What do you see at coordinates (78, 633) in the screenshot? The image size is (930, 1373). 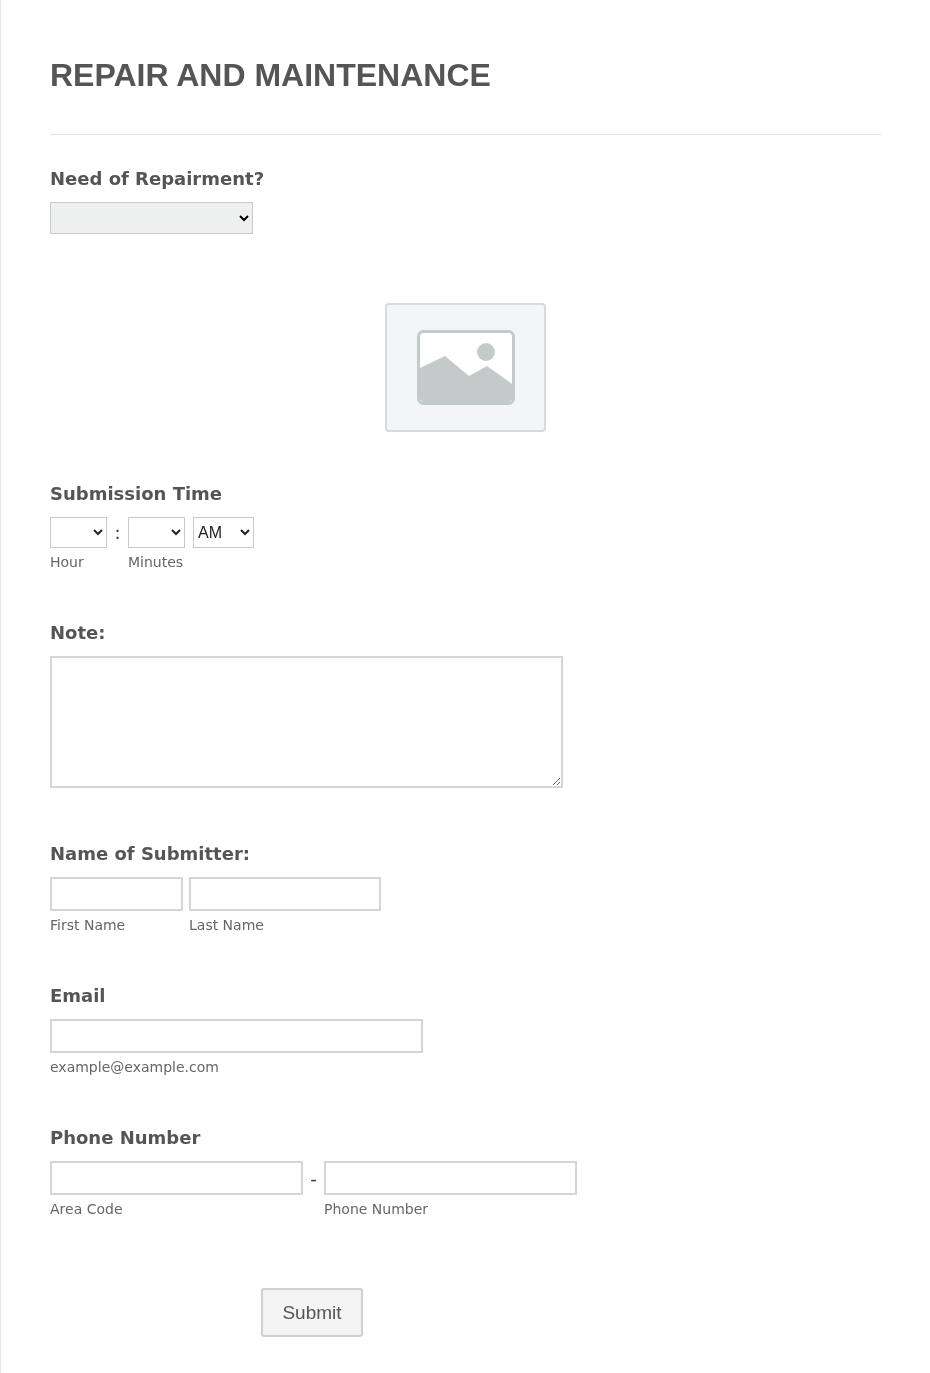 I see `field-label: Note:` at bounding box center [78, 633].